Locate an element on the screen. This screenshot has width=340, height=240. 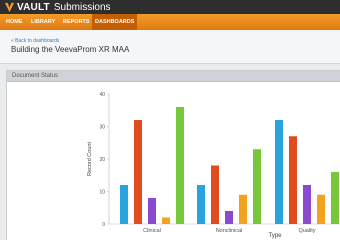
brand-app-name: Submissions is located at coordinates (82, 7).